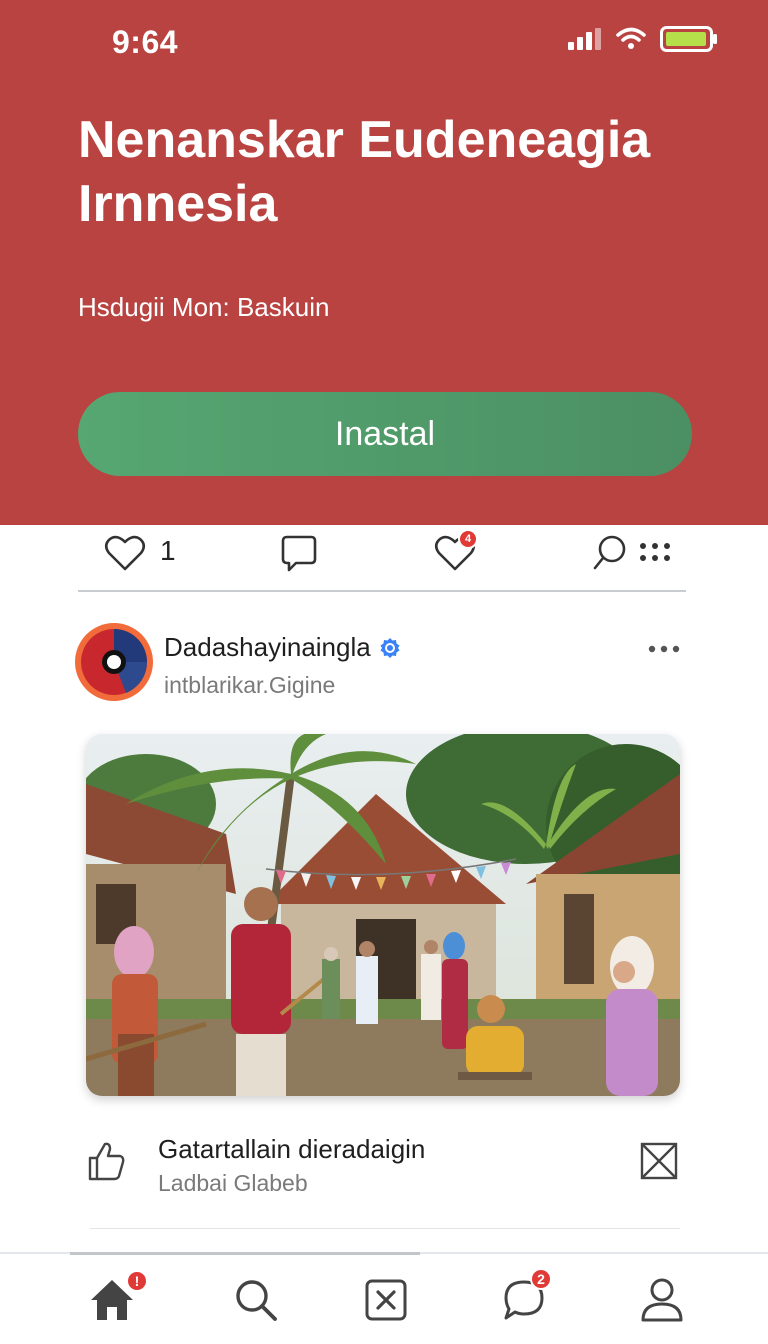 The height and width of the screenshot is (1344, 768). What do you see at coordinates (659, 1161) in the screenshot?
I see `mail-x-icon` at bounding box center [659, 1161].